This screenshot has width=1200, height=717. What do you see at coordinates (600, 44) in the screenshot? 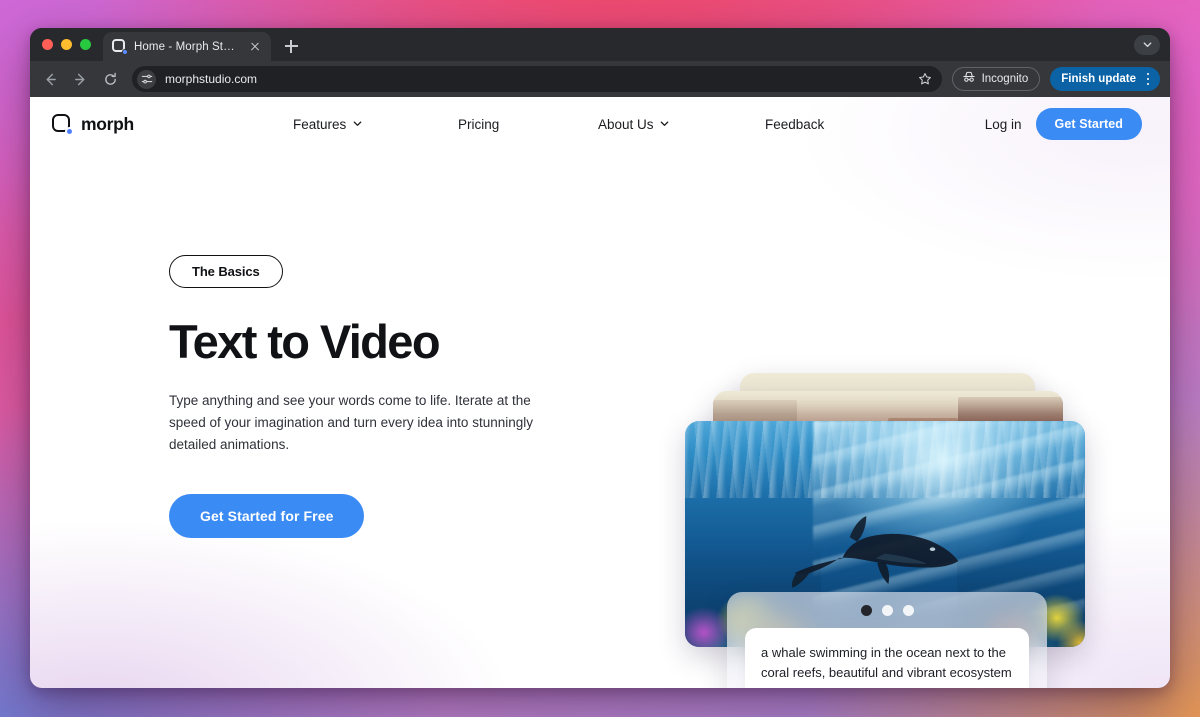
I see `browser-tab-strip: Home - Morph Studio` at bounding box center [600, 44].